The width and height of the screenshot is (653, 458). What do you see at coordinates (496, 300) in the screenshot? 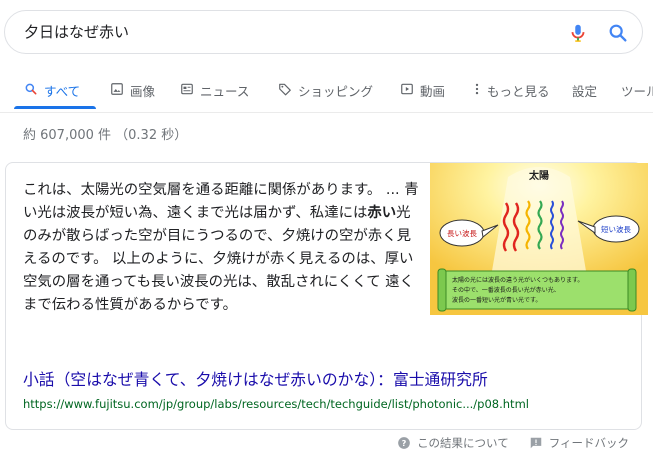
I see `caption-line-3: 波長の一番短い光が青い光です。` at bounding box center [496, 300].